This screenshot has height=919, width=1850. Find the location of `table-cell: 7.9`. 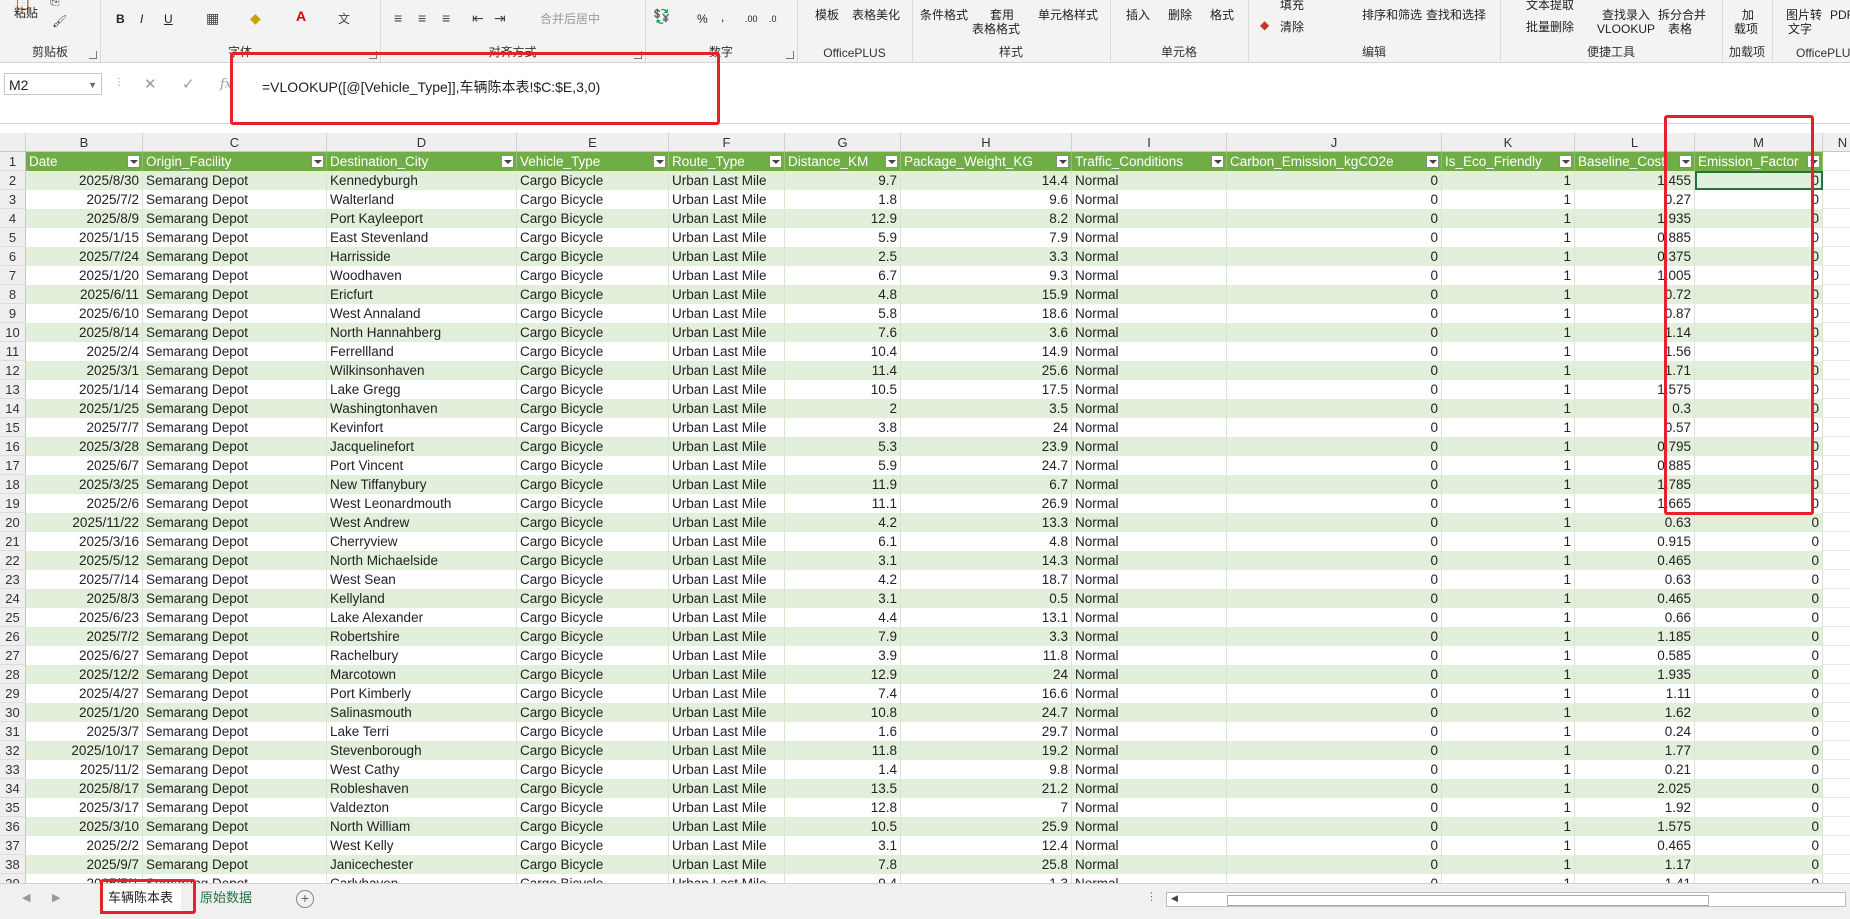

table-cell: 7.9 is located at coordinates (986, 237).